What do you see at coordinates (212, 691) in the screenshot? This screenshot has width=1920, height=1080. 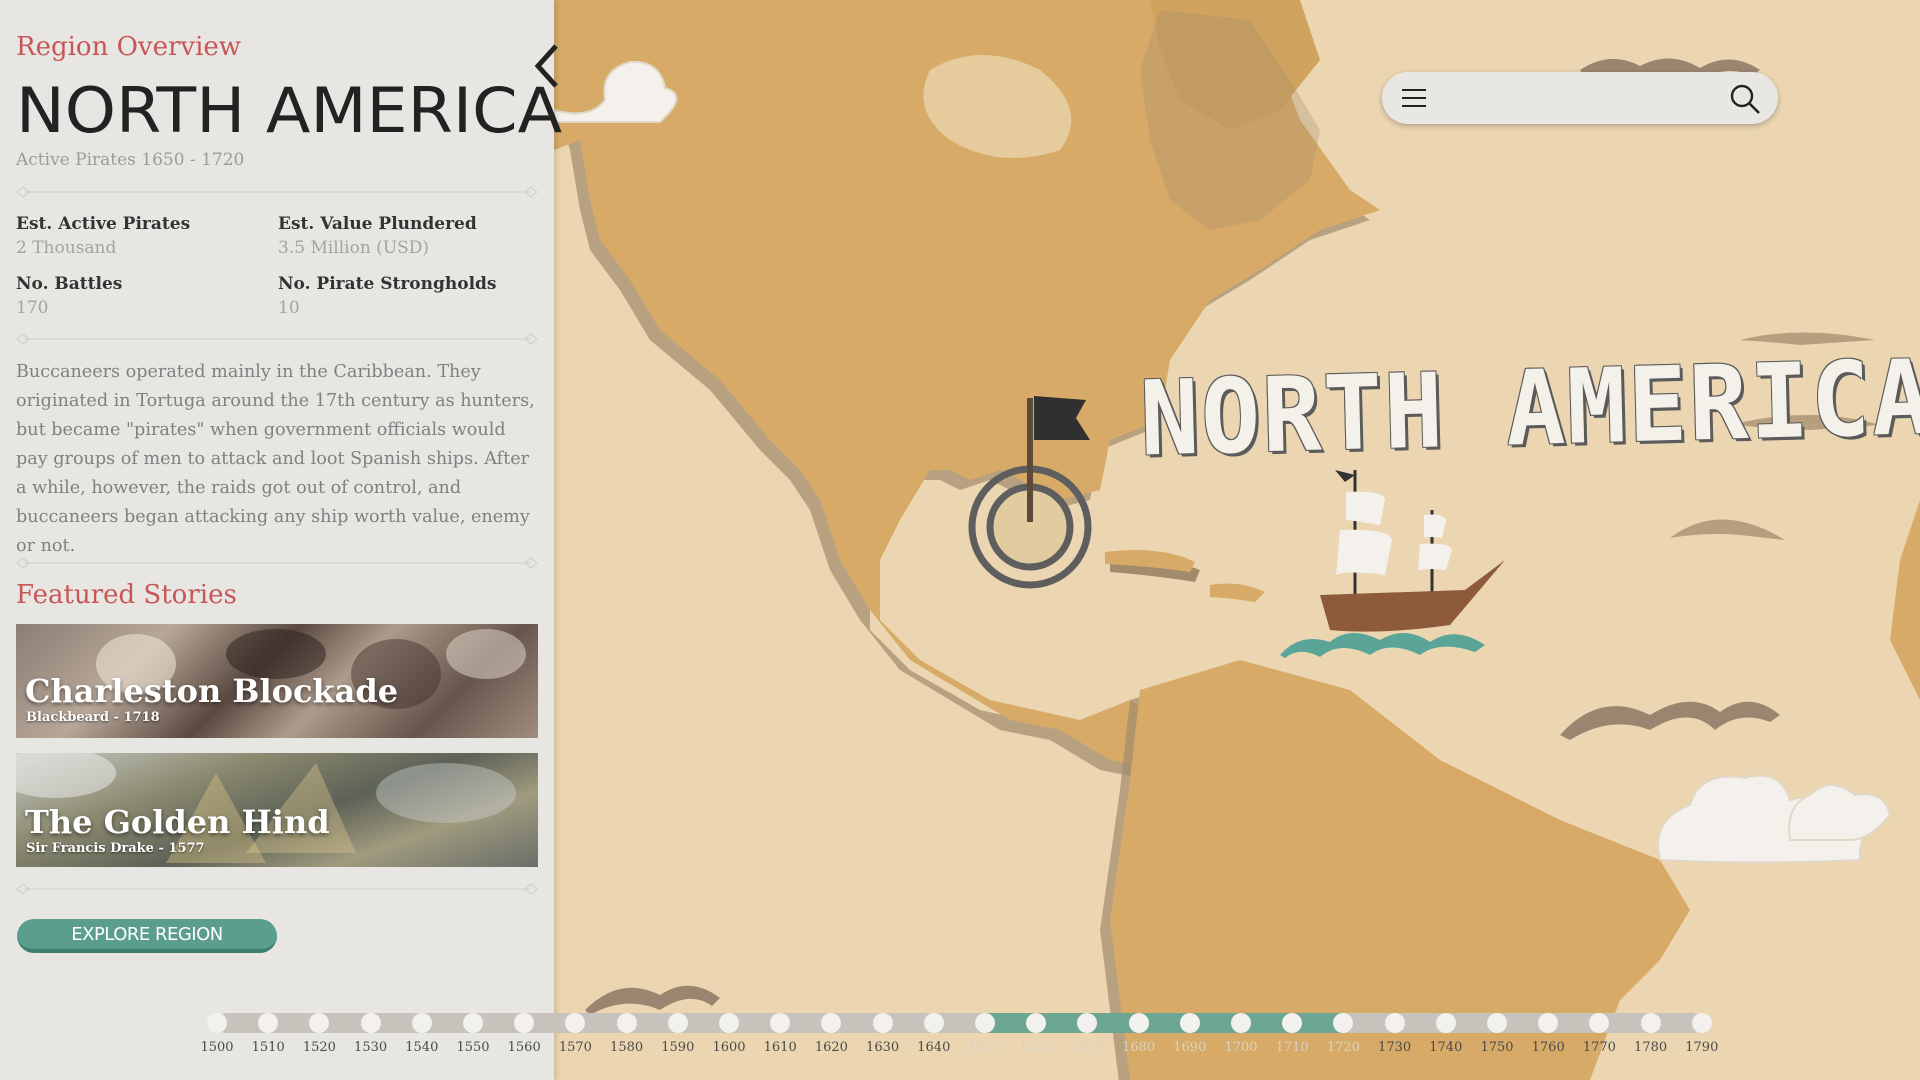 I see `story-title: Charleston Blockade` at bounding box center [212, 691].